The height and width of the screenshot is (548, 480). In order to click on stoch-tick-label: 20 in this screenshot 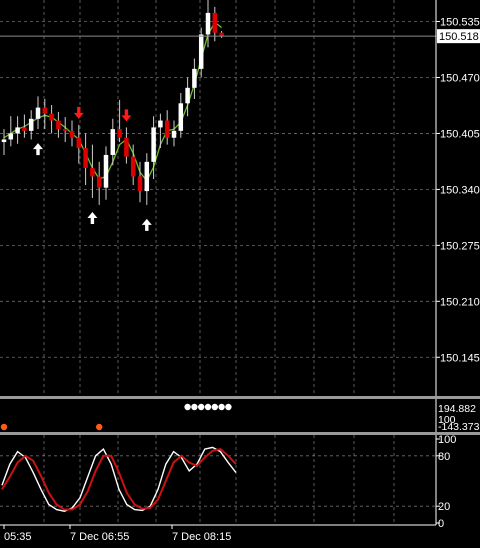, I will do `click(444, 507)`.